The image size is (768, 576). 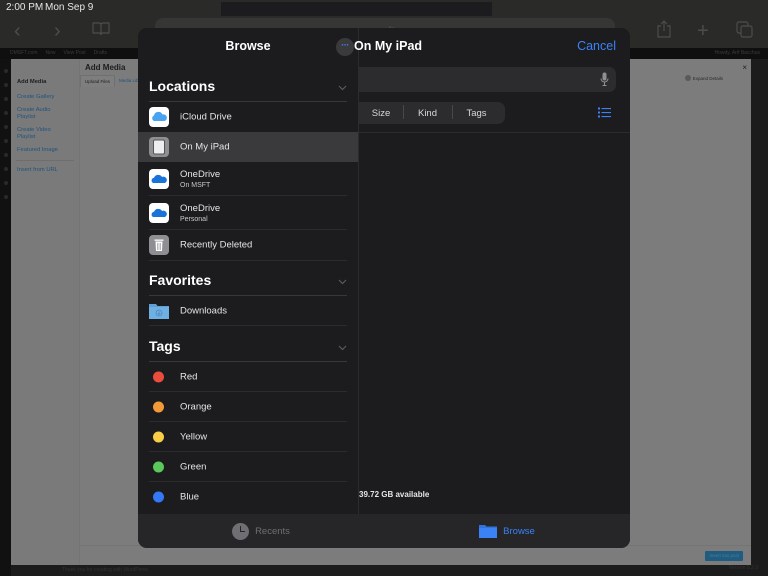 What do you see at coordinates (194, 219) in the screenshot?
I see `row-sublabel: Personal` at bounding box center [194, 219].